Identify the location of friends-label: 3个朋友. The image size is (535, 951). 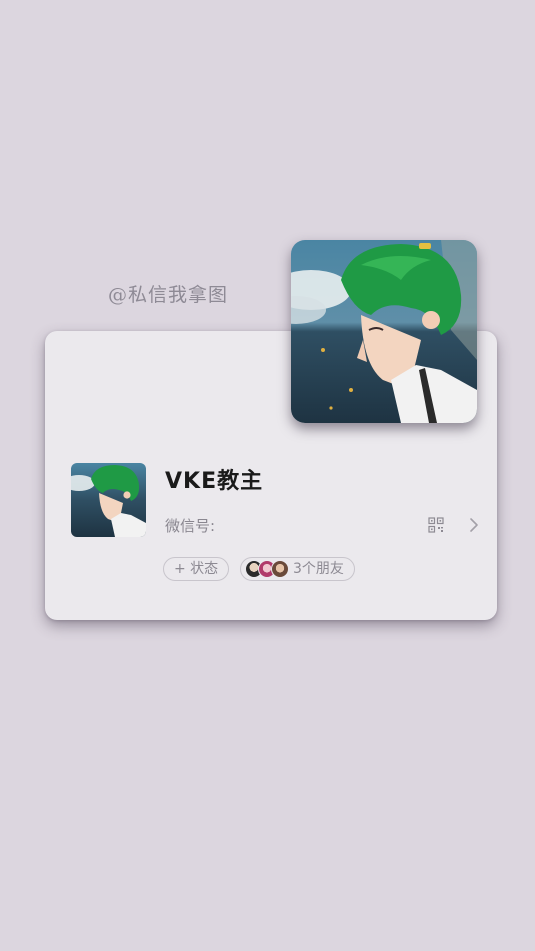
(318, 569).